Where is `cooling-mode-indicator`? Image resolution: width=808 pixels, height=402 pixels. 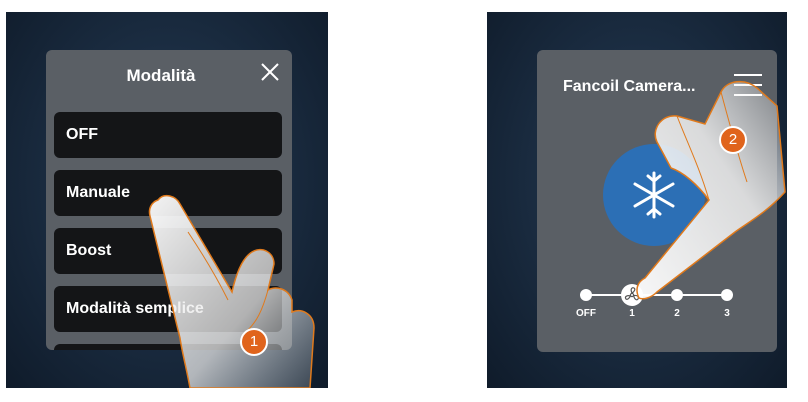
cooling-mode-indicator is located at coordinates (654, 195).